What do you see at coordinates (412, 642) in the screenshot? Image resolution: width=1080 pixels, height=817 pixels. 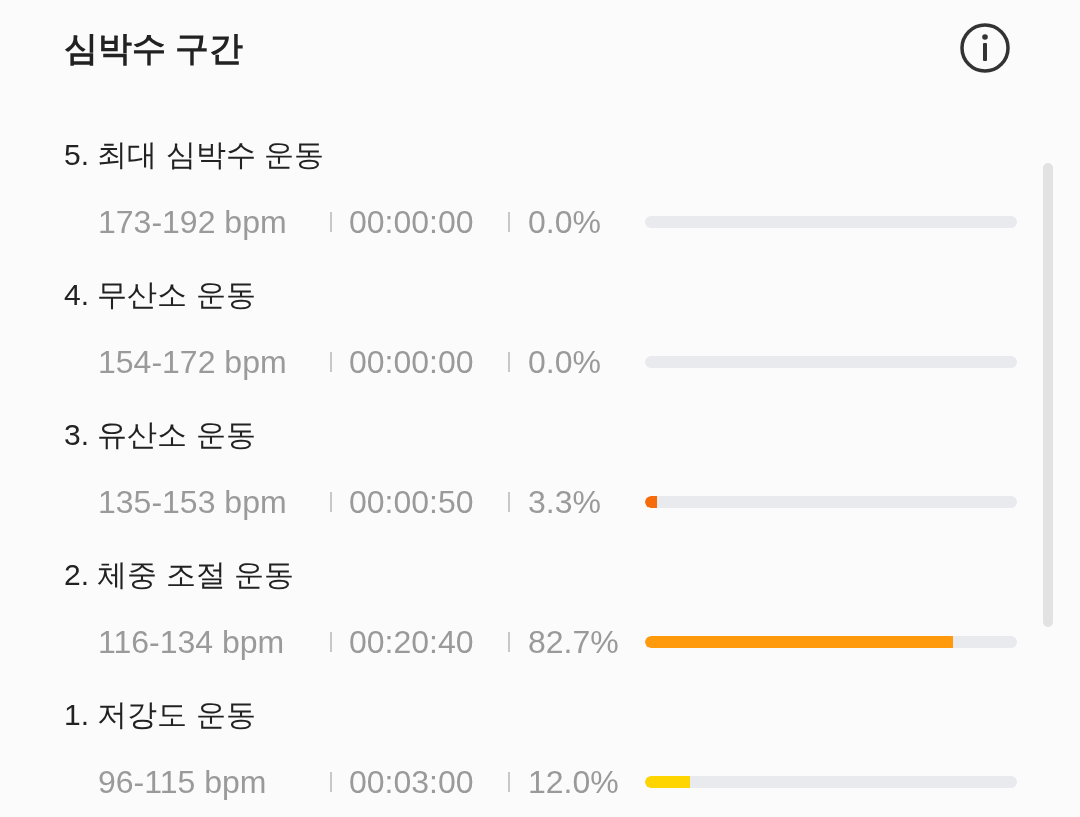 I see `zone-duration: 00:20:40` at bounding box center [412, 642].